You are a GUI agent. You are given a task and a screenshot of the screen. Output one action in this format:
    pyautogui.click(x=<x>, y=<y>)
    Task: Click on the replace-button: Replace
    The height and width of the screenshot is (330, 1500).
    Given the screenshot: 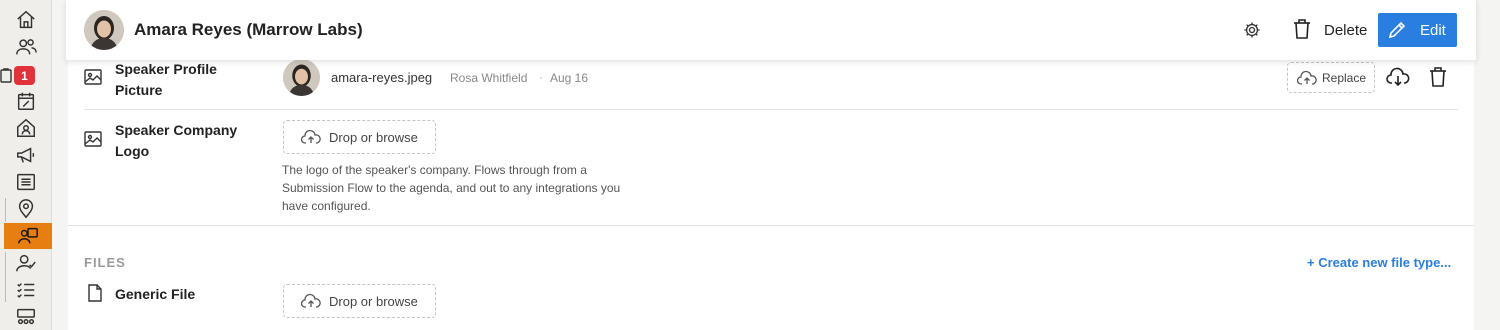 What is the action you would take?
    pyautogui.click(x=1331, y=77)
    